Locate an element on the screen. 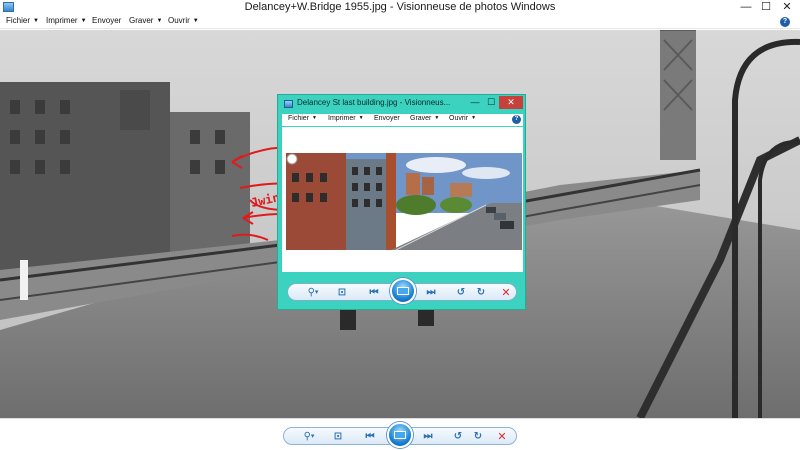  inner-help-icon: ? is located at coordinates (516, 119).